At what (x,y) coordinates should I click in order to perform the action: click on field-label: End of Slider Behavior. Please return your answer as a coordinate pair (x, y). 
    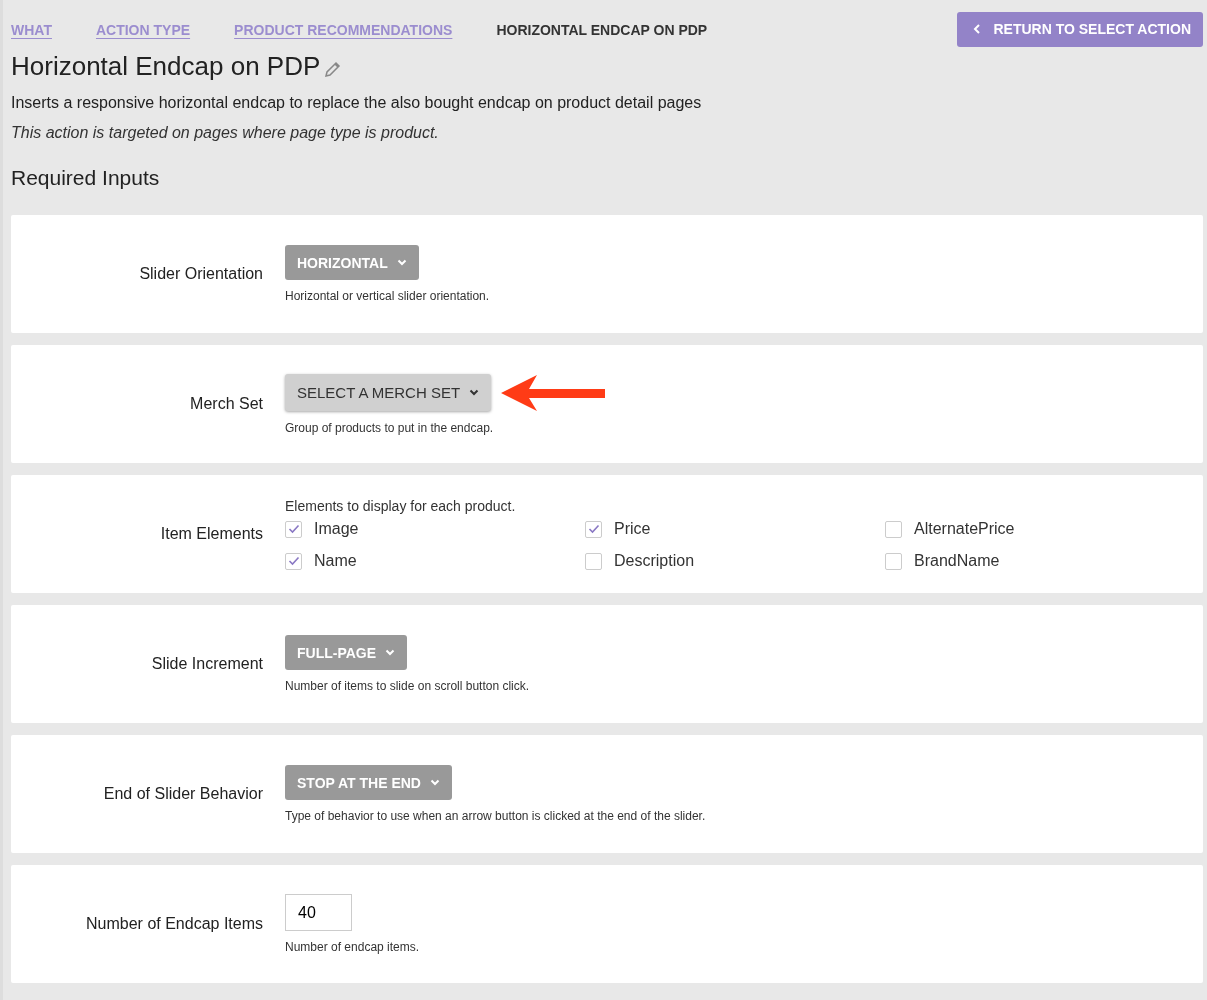
    Looking at the image, I should click on (183, 794).